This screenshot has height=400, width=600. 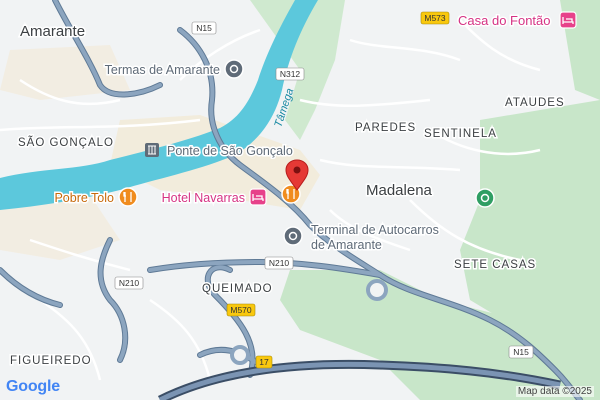 What do you see at coordinates (297, 170) in the screenshot?
I see `location-pin-dot` at bounding box center [297, 170].